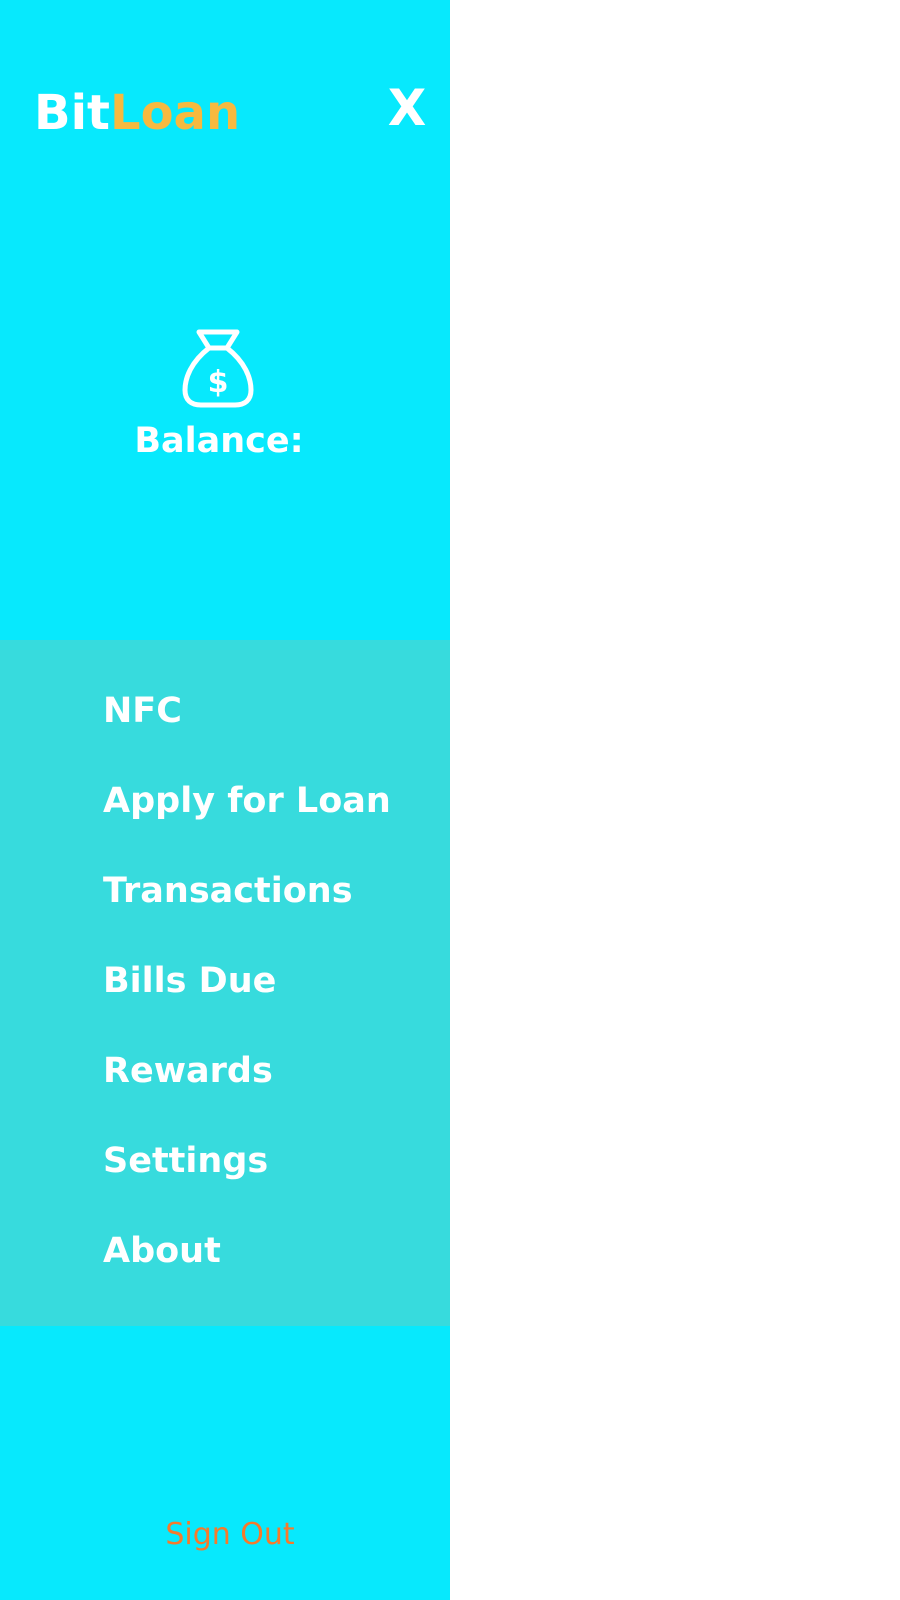 The width and height of the screenshot is (900, 1600). Describe the element at coordinates (273, 1251) in the screenshot. I see `menu-item-about: About` at that location.